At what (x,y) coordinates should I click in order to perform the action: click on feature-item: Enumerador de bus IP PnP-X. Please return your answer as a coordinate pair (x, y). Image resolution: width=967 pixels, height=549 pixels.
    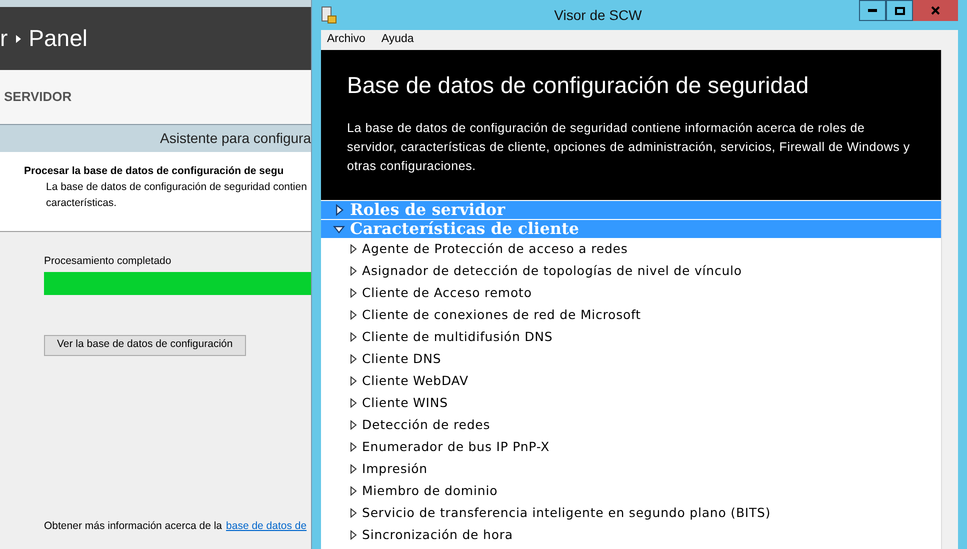
    Looking at the image, I should click on (456, 447).